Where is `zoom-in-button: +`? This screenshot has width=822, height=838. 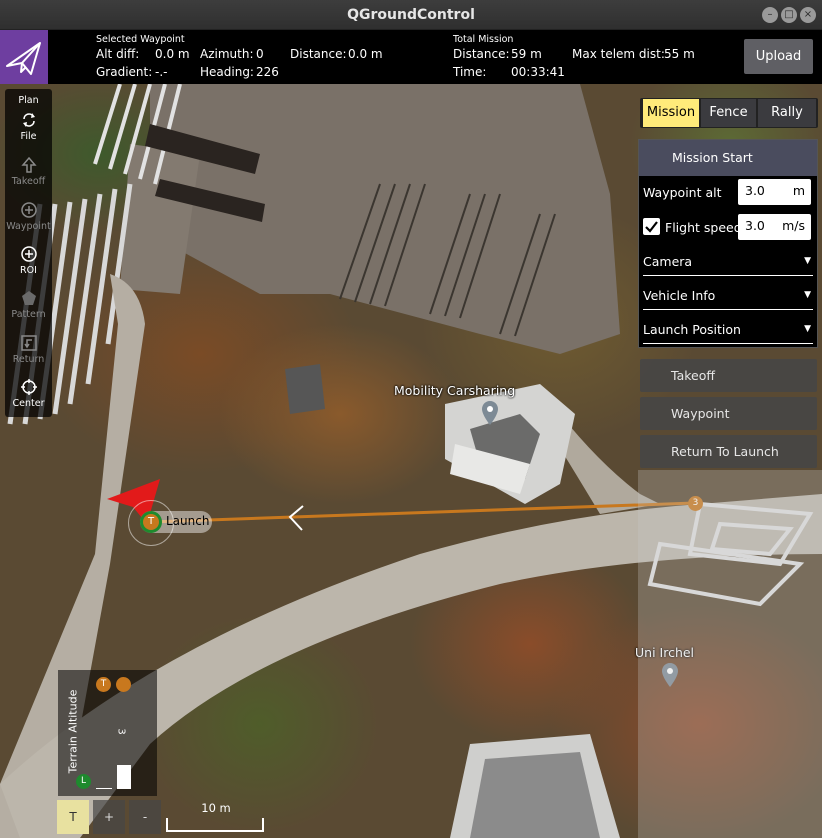 zoom-in-button: + is located at coordinates (109, 817).